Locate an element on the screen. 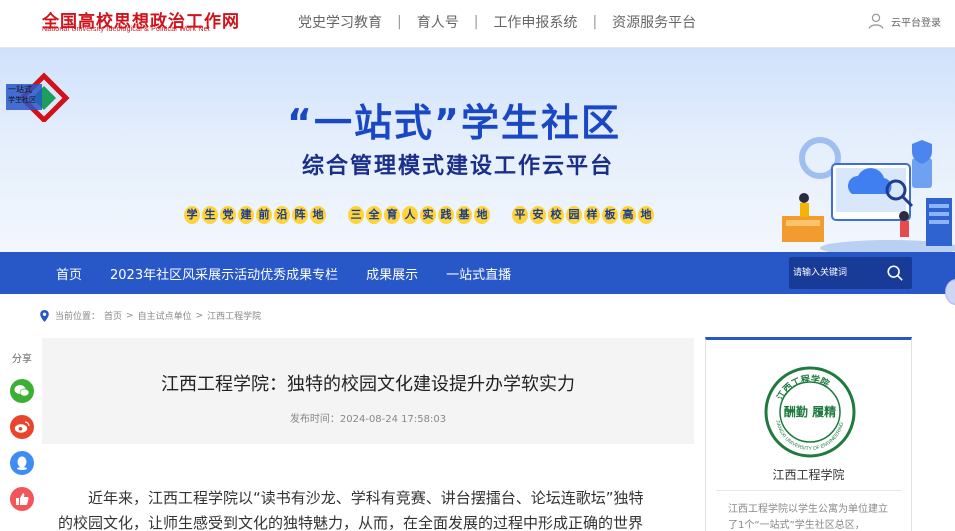  like-icon is located at coordinates (22, 499).